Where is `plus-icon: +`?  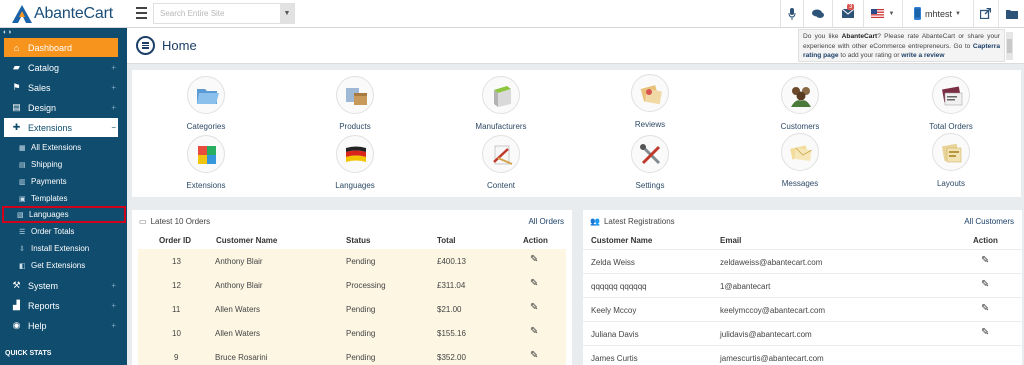
plus-icon: + is located at coordinates (113, 67).